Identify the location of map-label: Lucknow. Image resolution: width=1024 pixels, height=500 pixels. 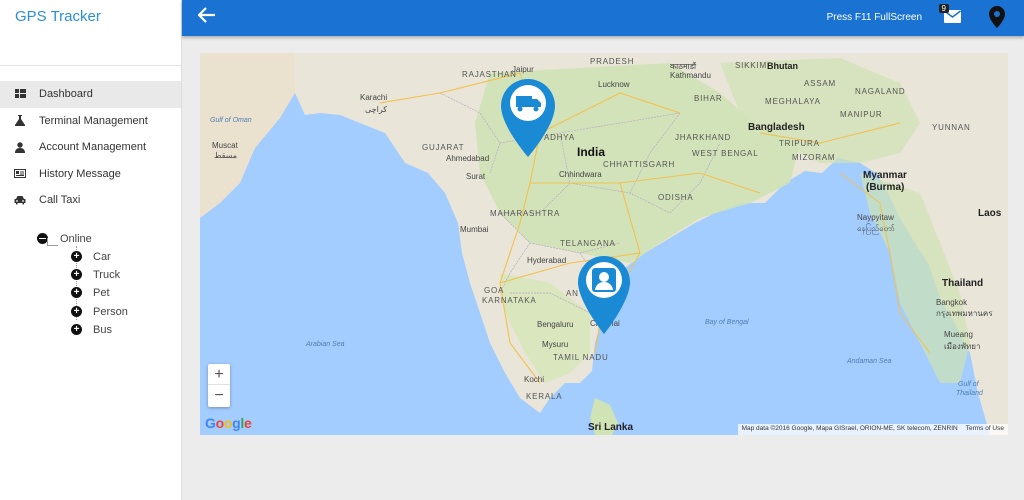
(614, 84).